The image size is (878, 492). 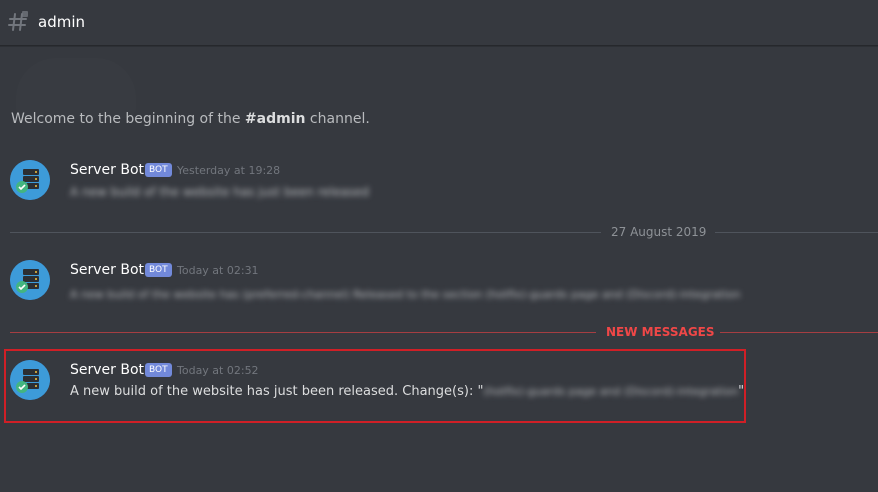 I want to click on new-messages-divider: NEW MESSAGES, so click(x=444, y=332).